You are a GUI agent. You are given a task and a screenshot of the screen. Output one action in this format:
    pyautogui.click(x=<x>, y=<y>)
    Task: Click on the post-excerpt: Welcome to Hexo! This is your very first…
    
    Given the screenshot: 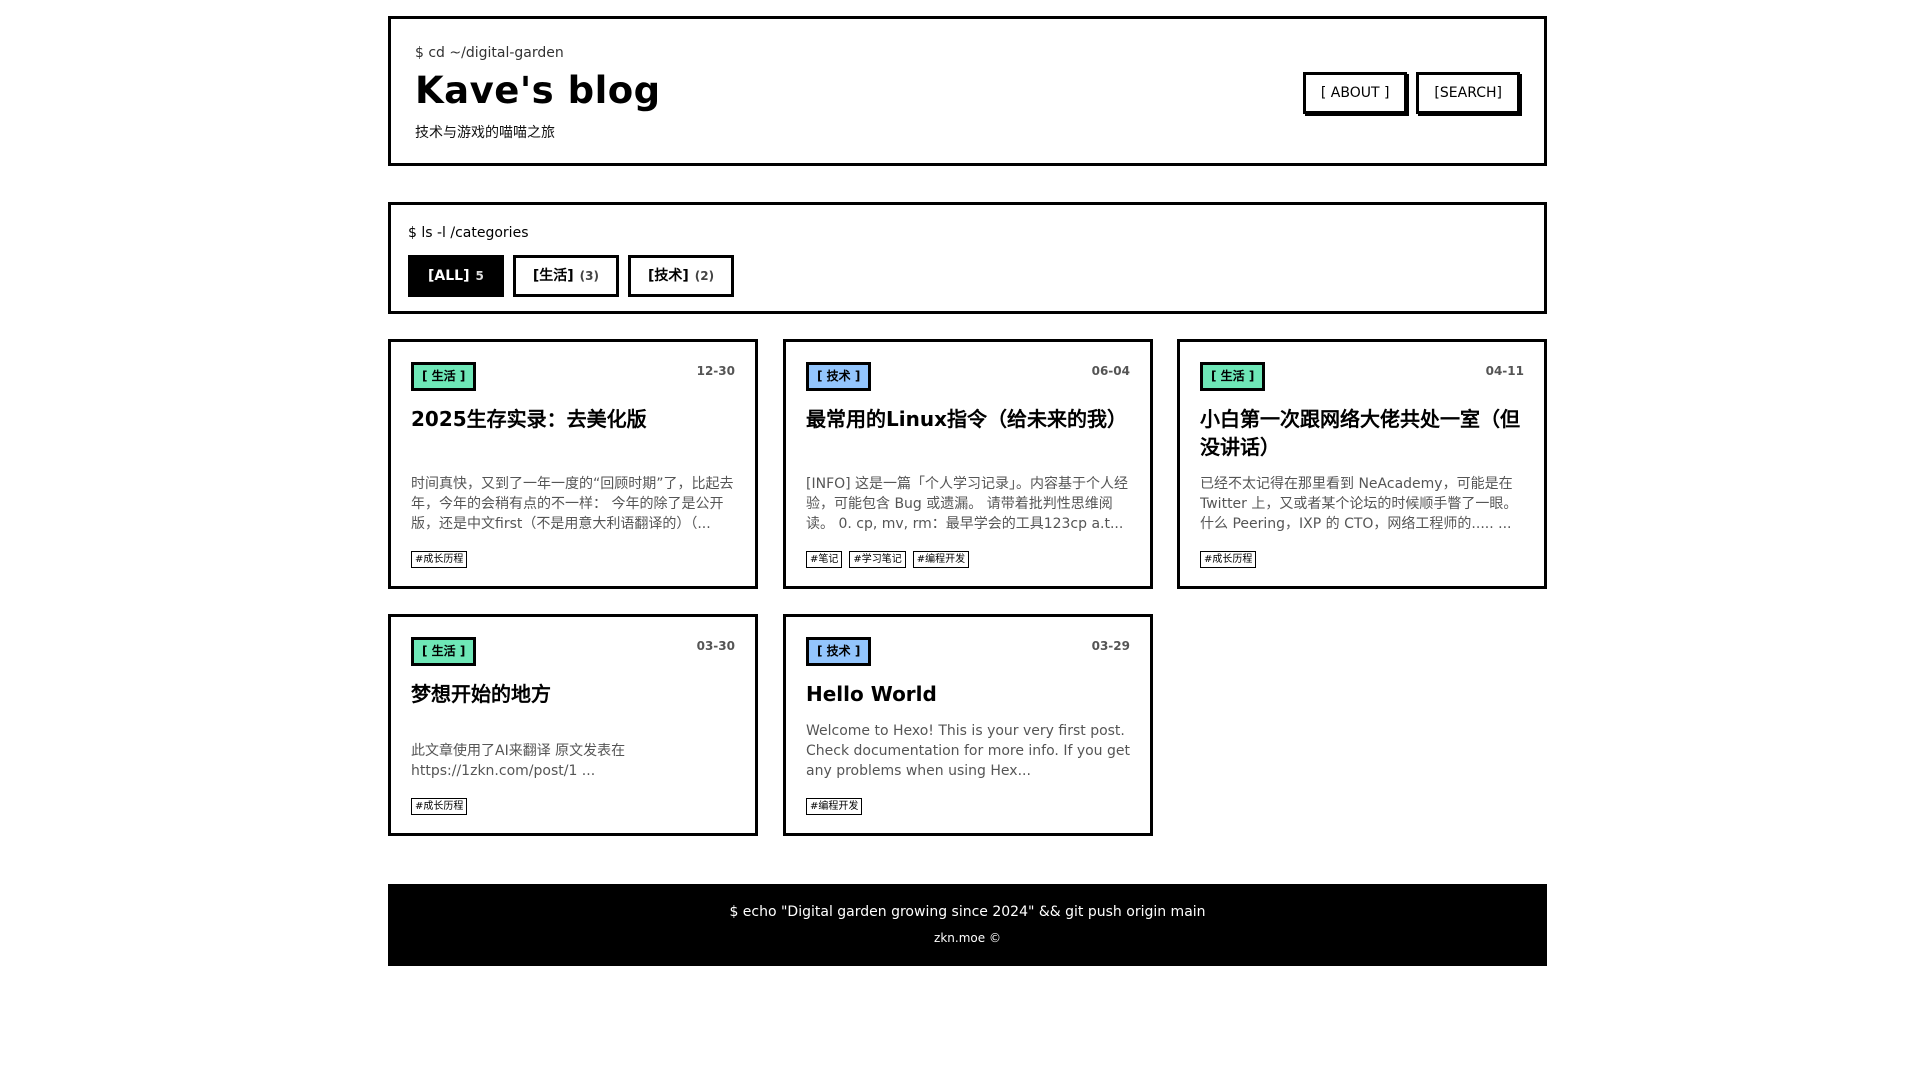 What is the action you would take?
    pyautogui.click(x=968, y=751)
    